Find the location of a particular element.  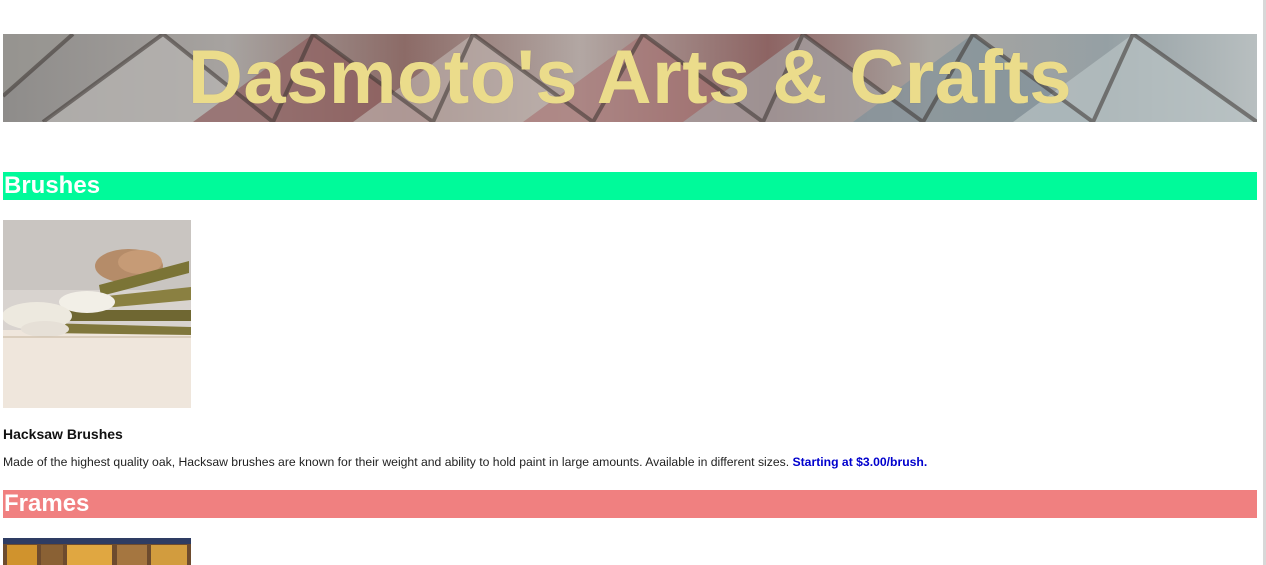

product-title: Hacksaw Brushes is located at coordinates (63, 434).